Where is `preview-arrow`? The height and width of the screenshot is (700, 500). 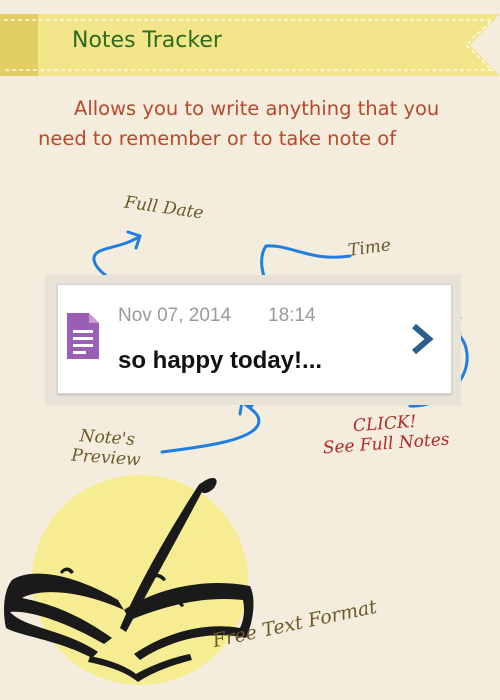
preview-arrow is located at coordinates (210, 427).